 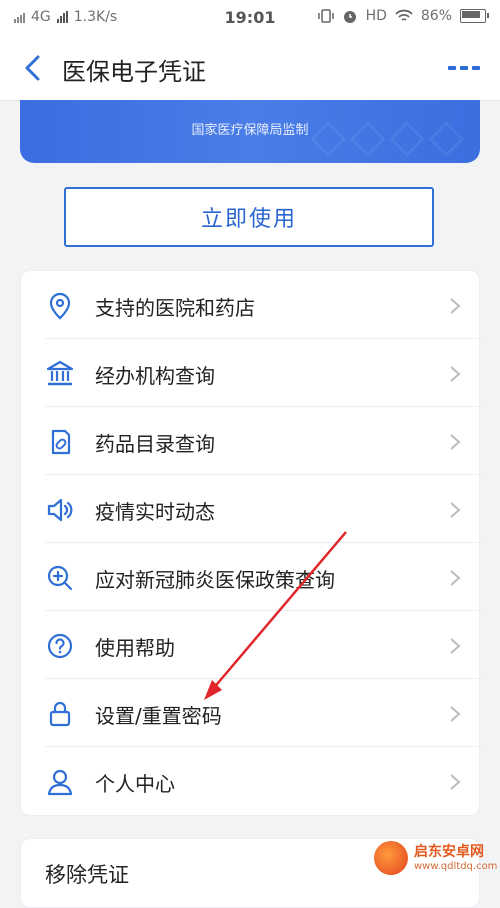 What do you see at coordinates (250, 18) in the screenshot?
I see `status-bar: 4G 1.3K/s 19:01 HD 86%` at bounding box center [250, 18].